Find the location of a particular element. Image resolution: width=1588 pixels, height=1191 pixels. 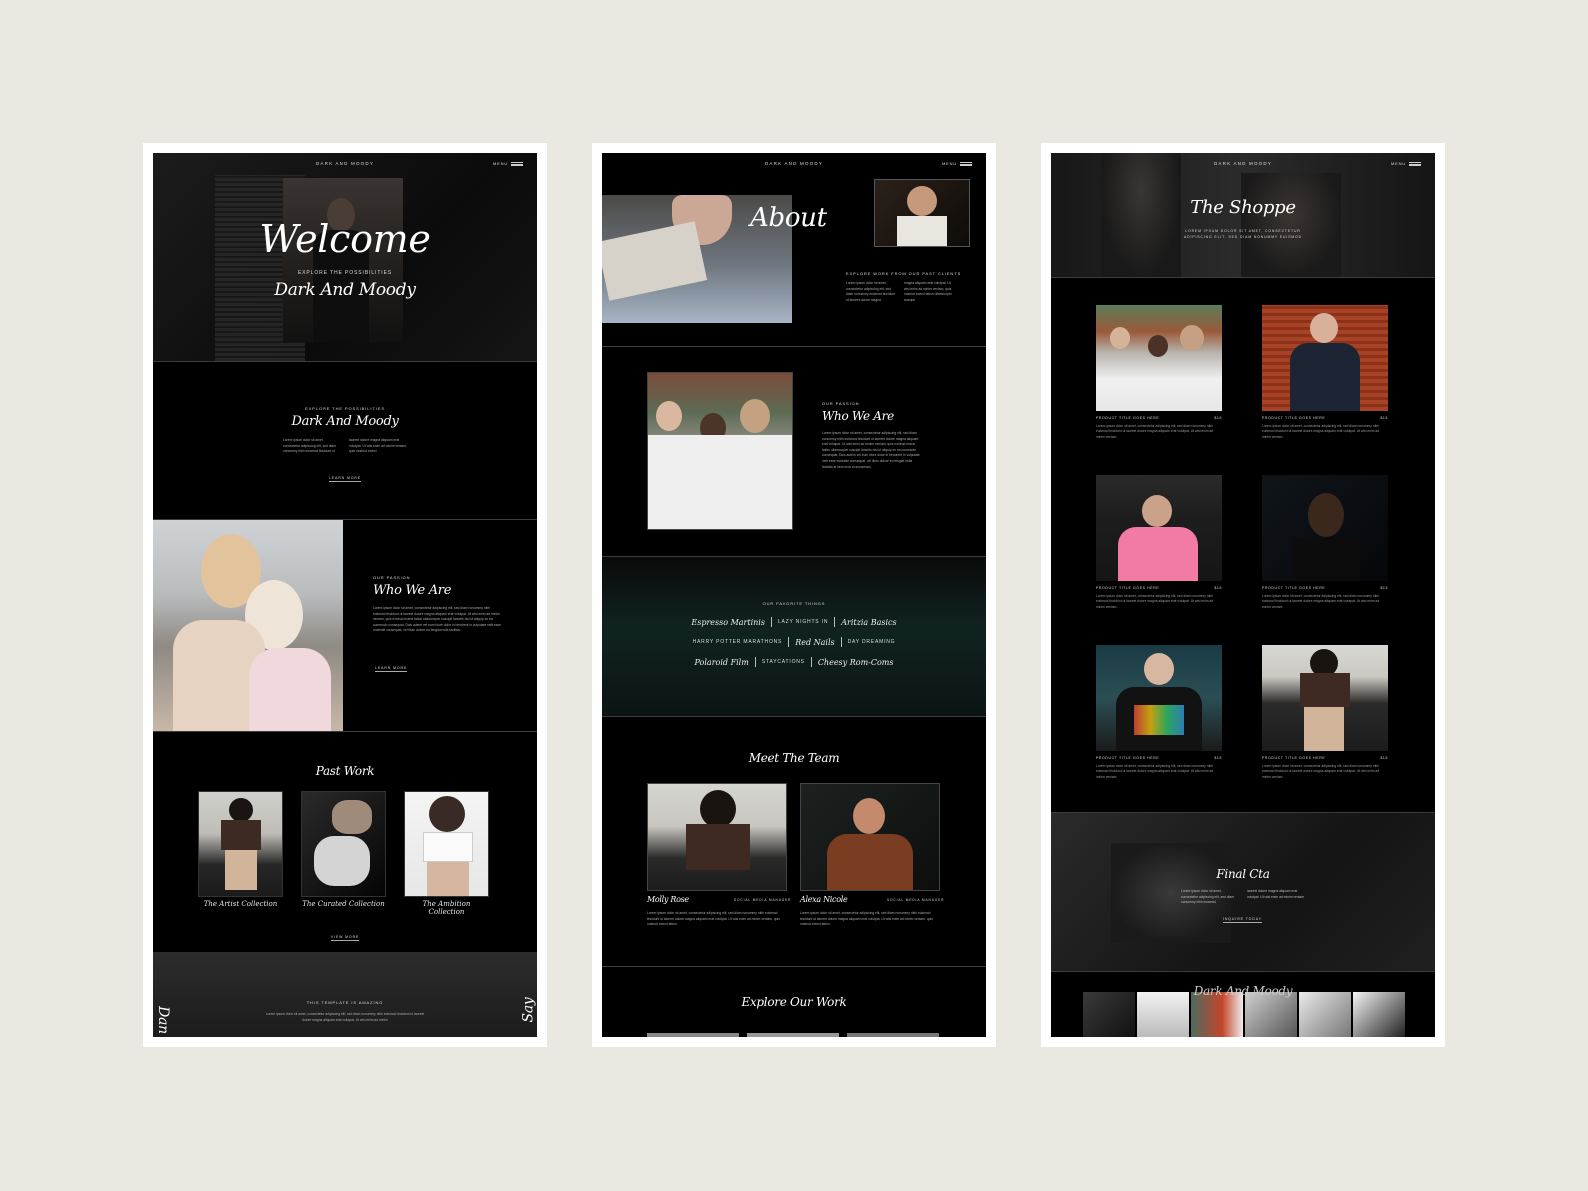

curated-collection-photo is located at coordinates (343, 844).